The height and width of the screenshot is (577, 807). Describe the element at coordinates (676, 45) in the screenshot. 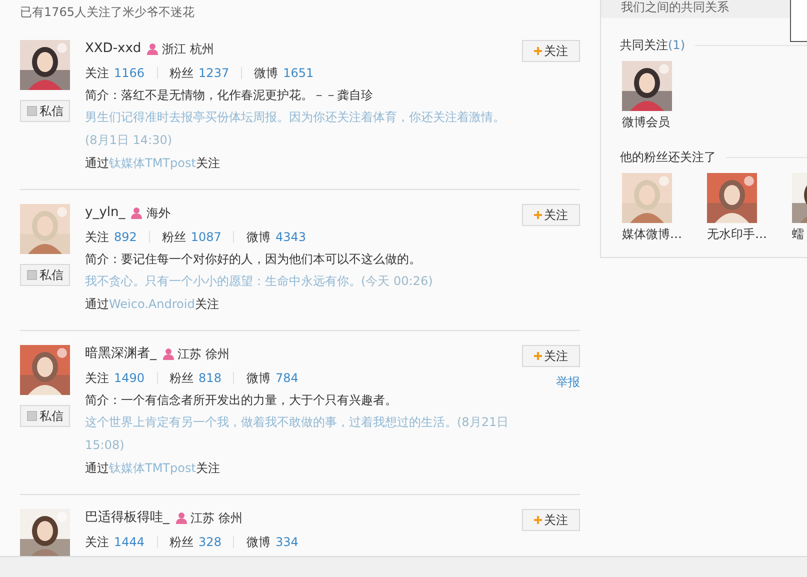

I see `section-count: (1)` at that location.